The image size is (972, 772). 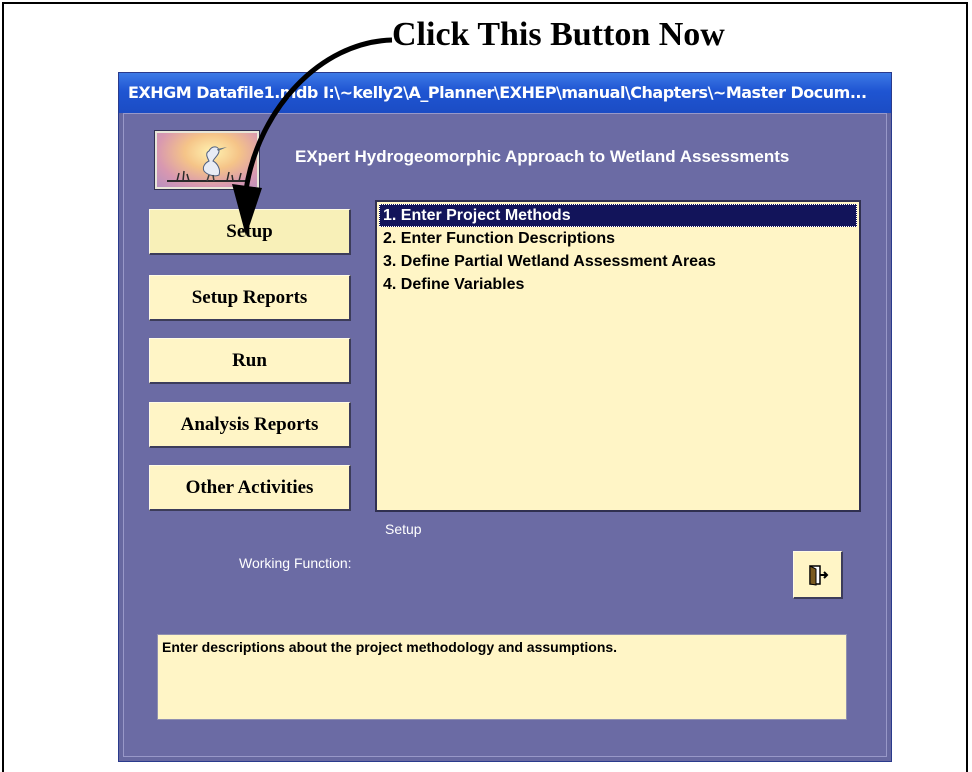 What do you see at coordinates (295, 563) in the screenshot?
I see `working-function-label: Working Function:` at bounding box center [295, 563].